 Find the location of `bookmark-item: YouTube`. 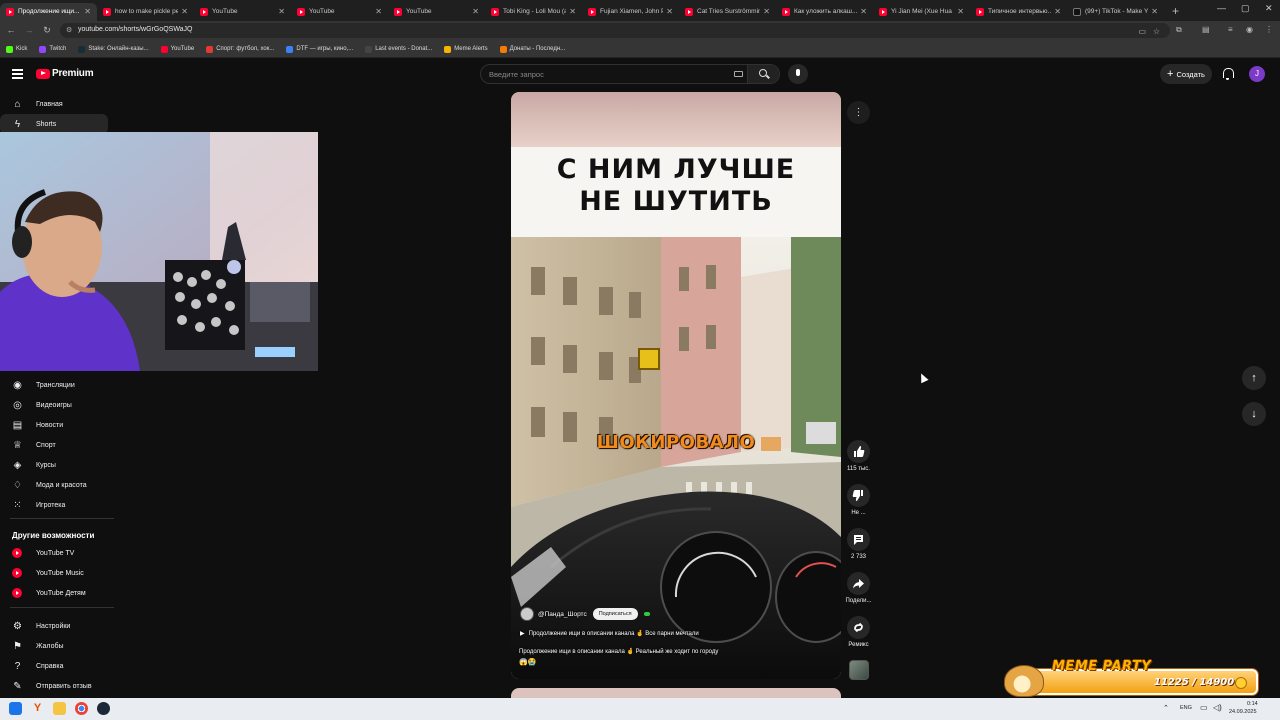

bookmark-item: YouTube is located at coordinates (177, 49).